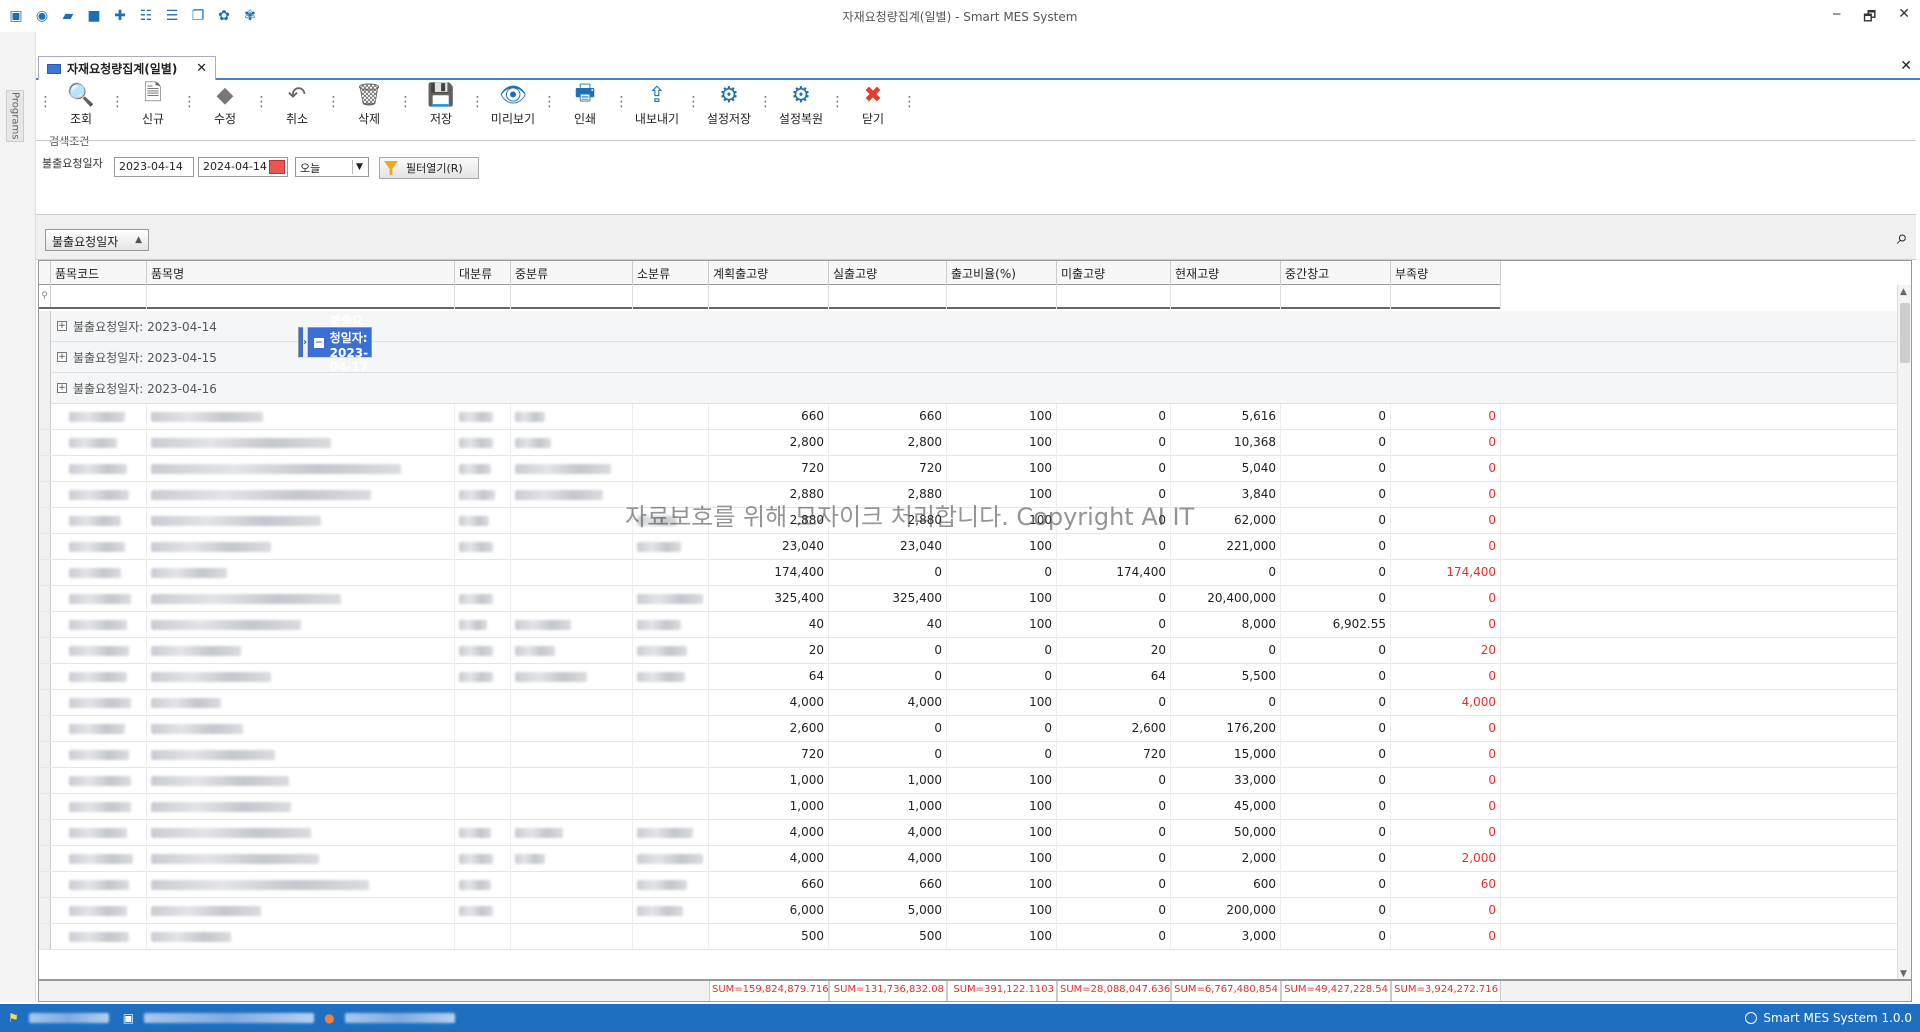 The width and height of the screenshot is (1920, 1032). What do you see at coordinates (319, 342) in the screenshot?
I see `collapse-icon: −` at bounding box center [319, 342].